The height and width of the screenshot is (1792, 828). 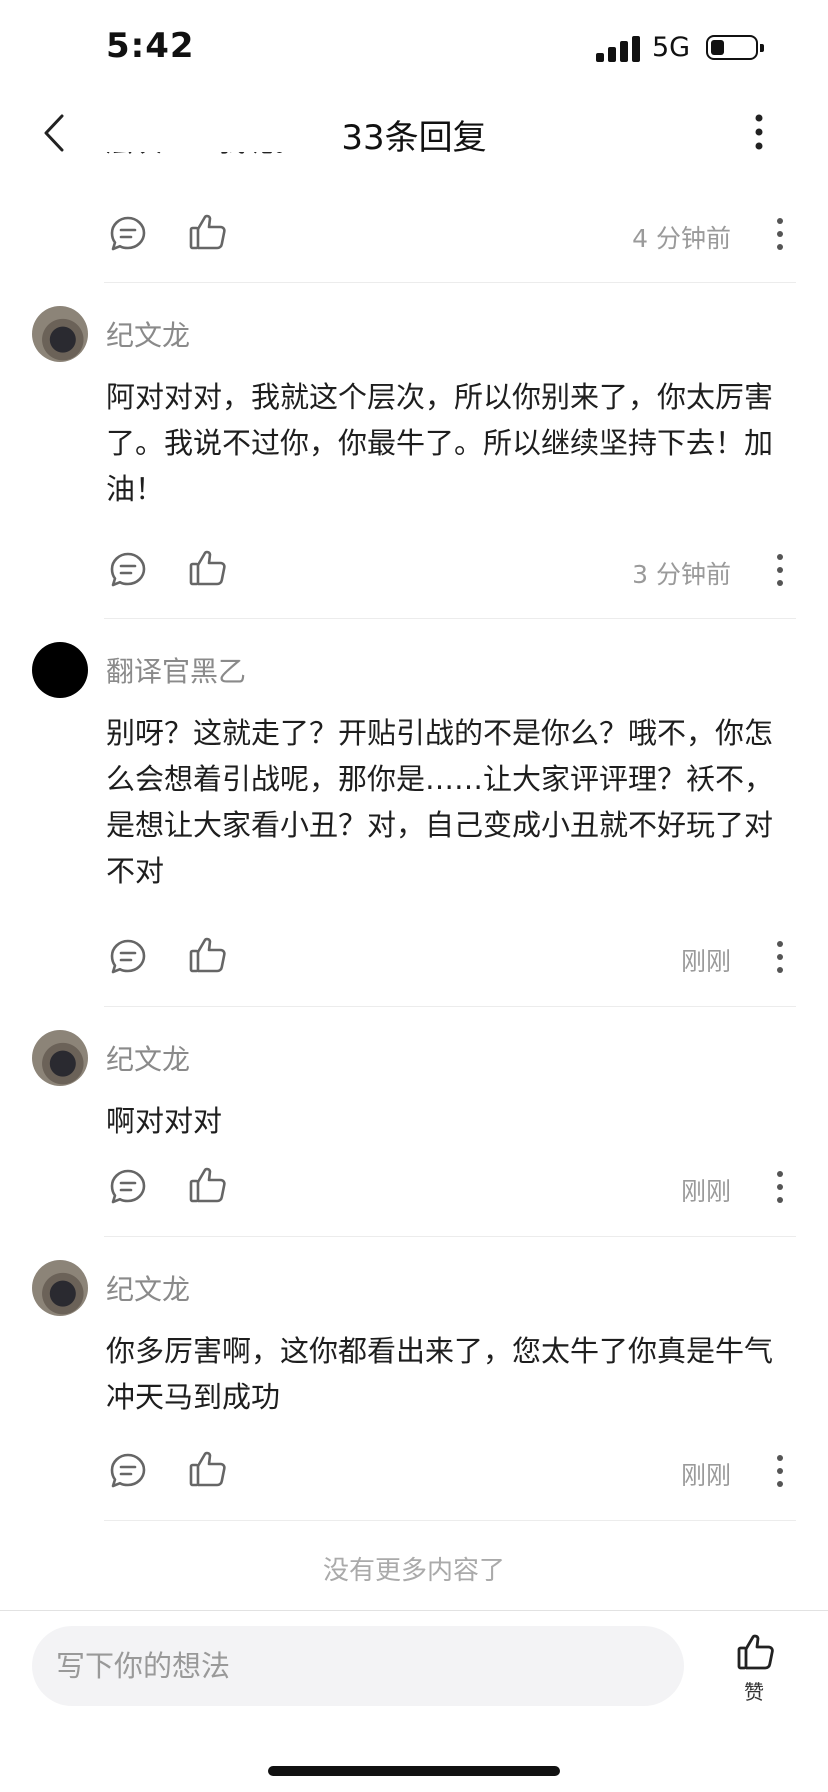 What do you see at coordinates (681, 238) in the screenshot?
I see `comment-time: 4 分钟前` at bounding box center [681, 238].